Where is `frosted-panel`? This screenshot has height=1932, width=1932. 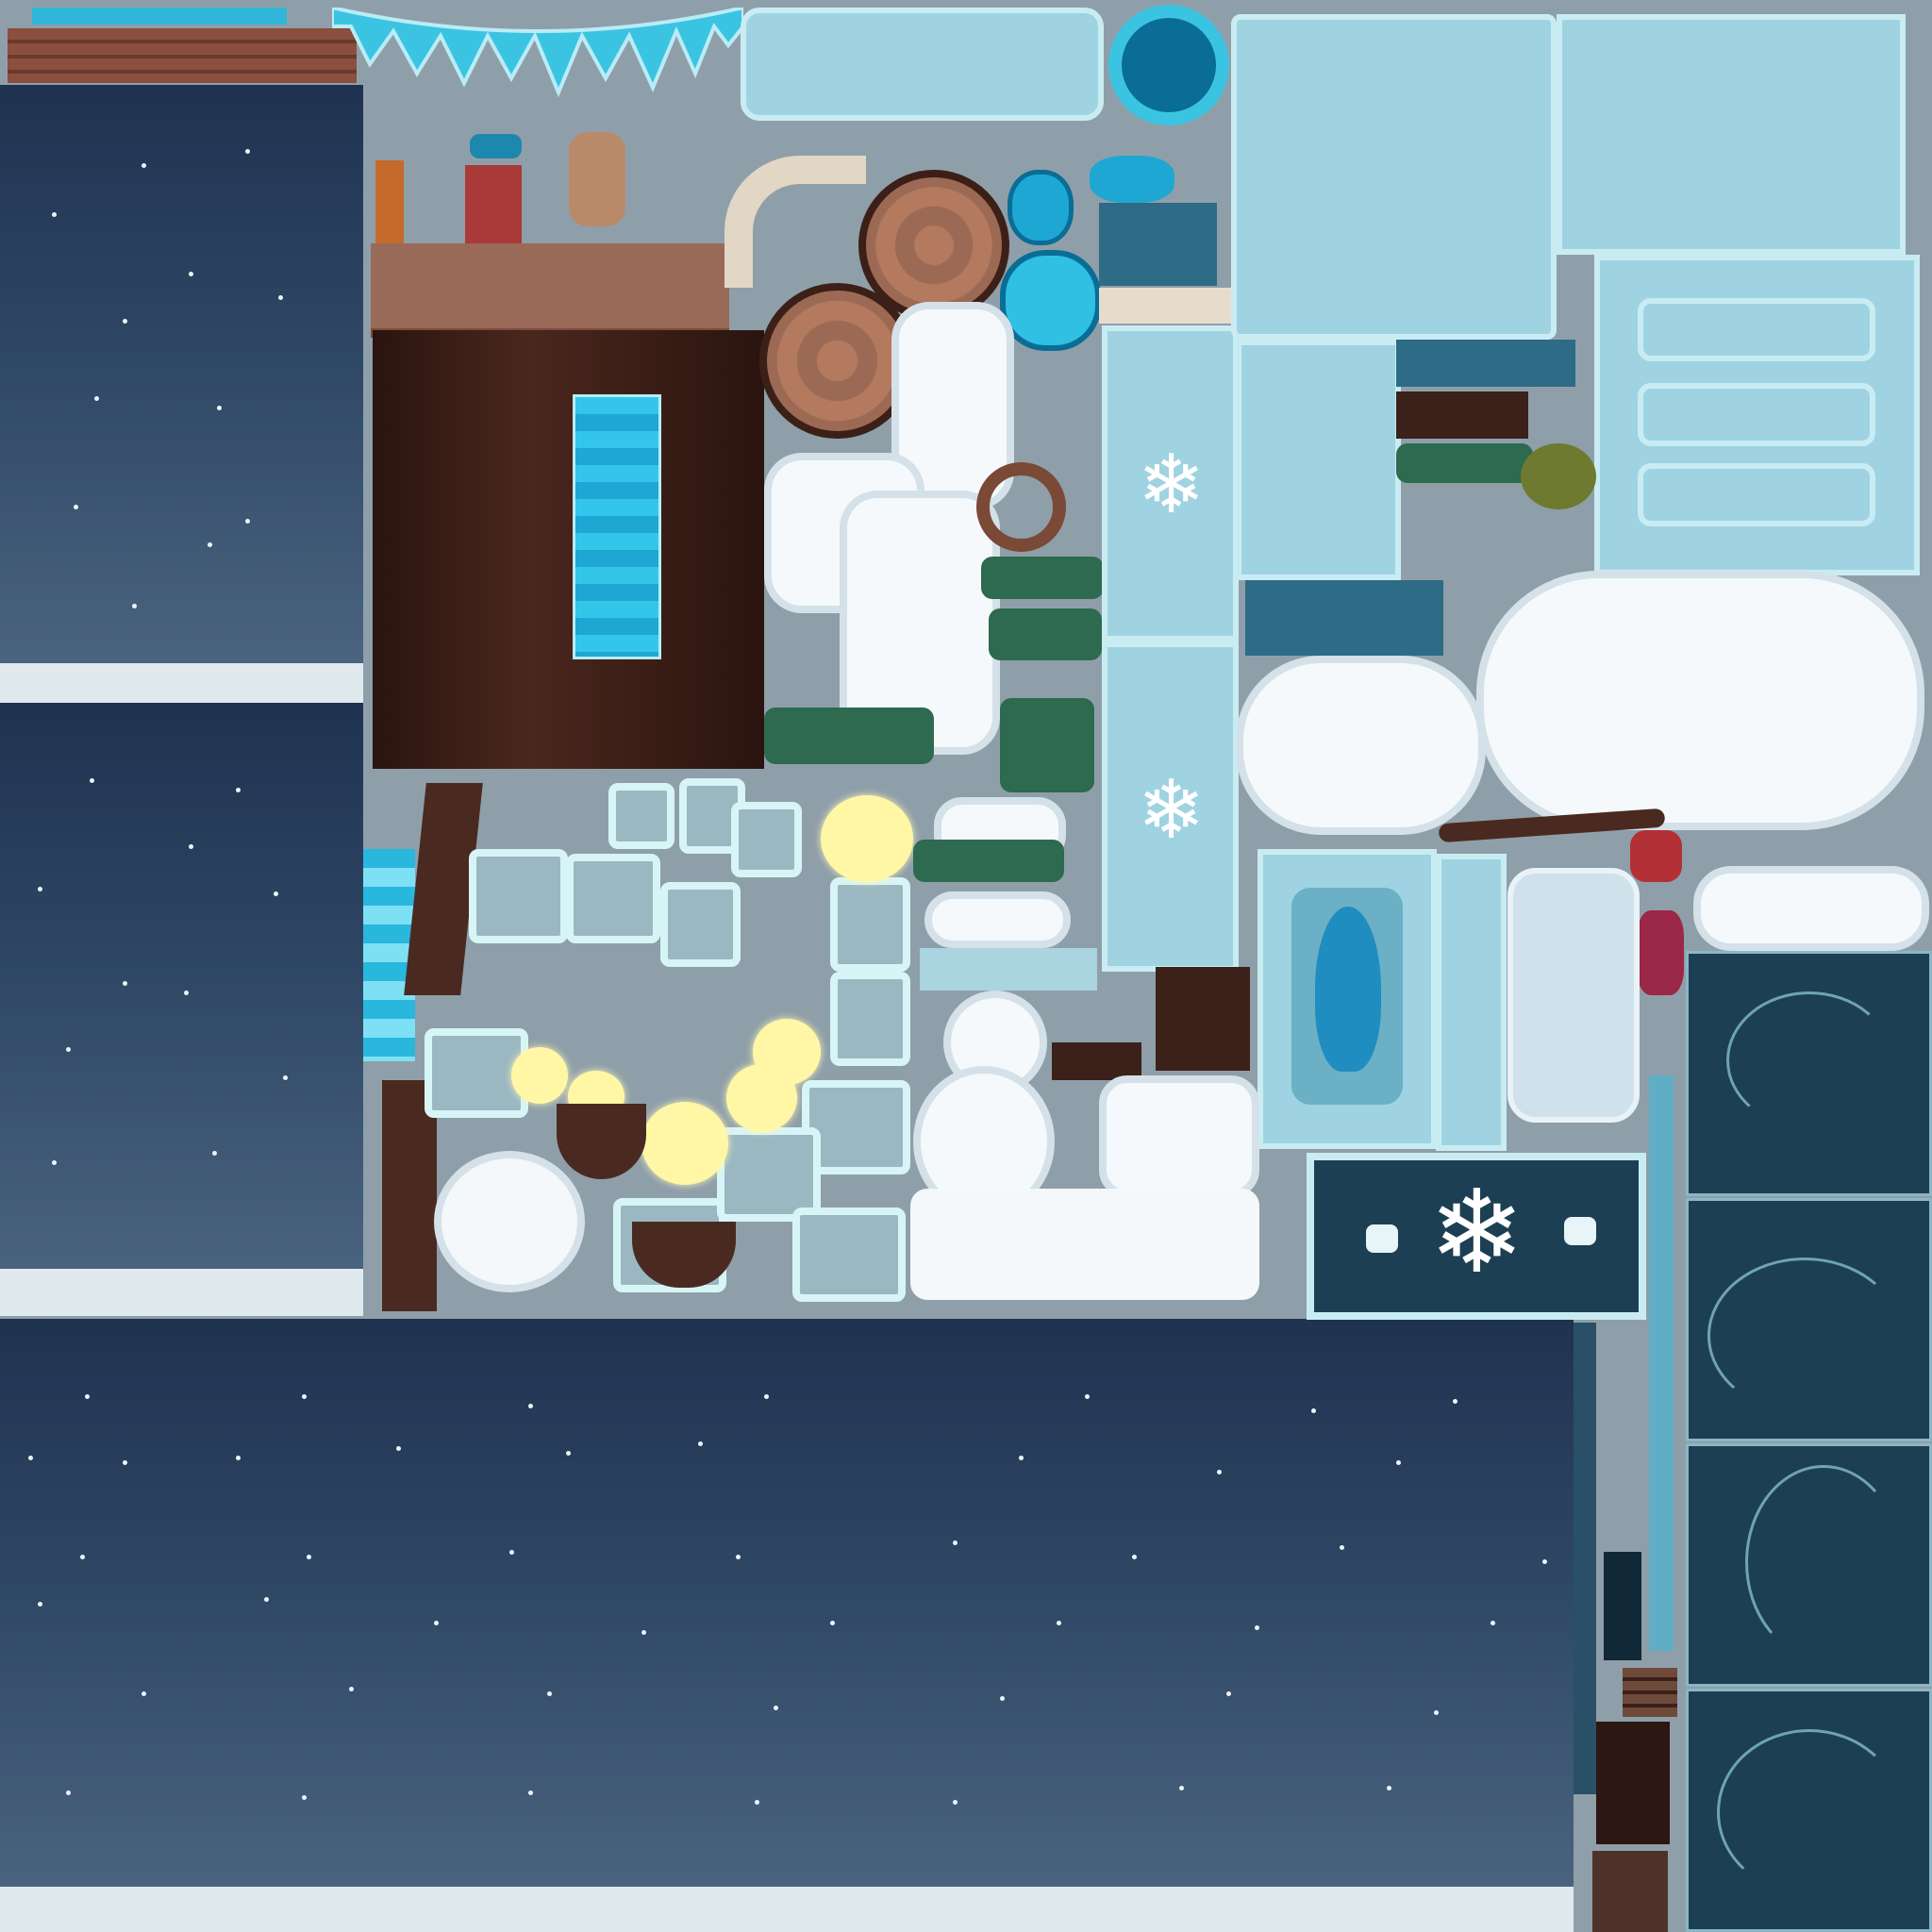
frosted-panel is located at coordinates (1574, 996).